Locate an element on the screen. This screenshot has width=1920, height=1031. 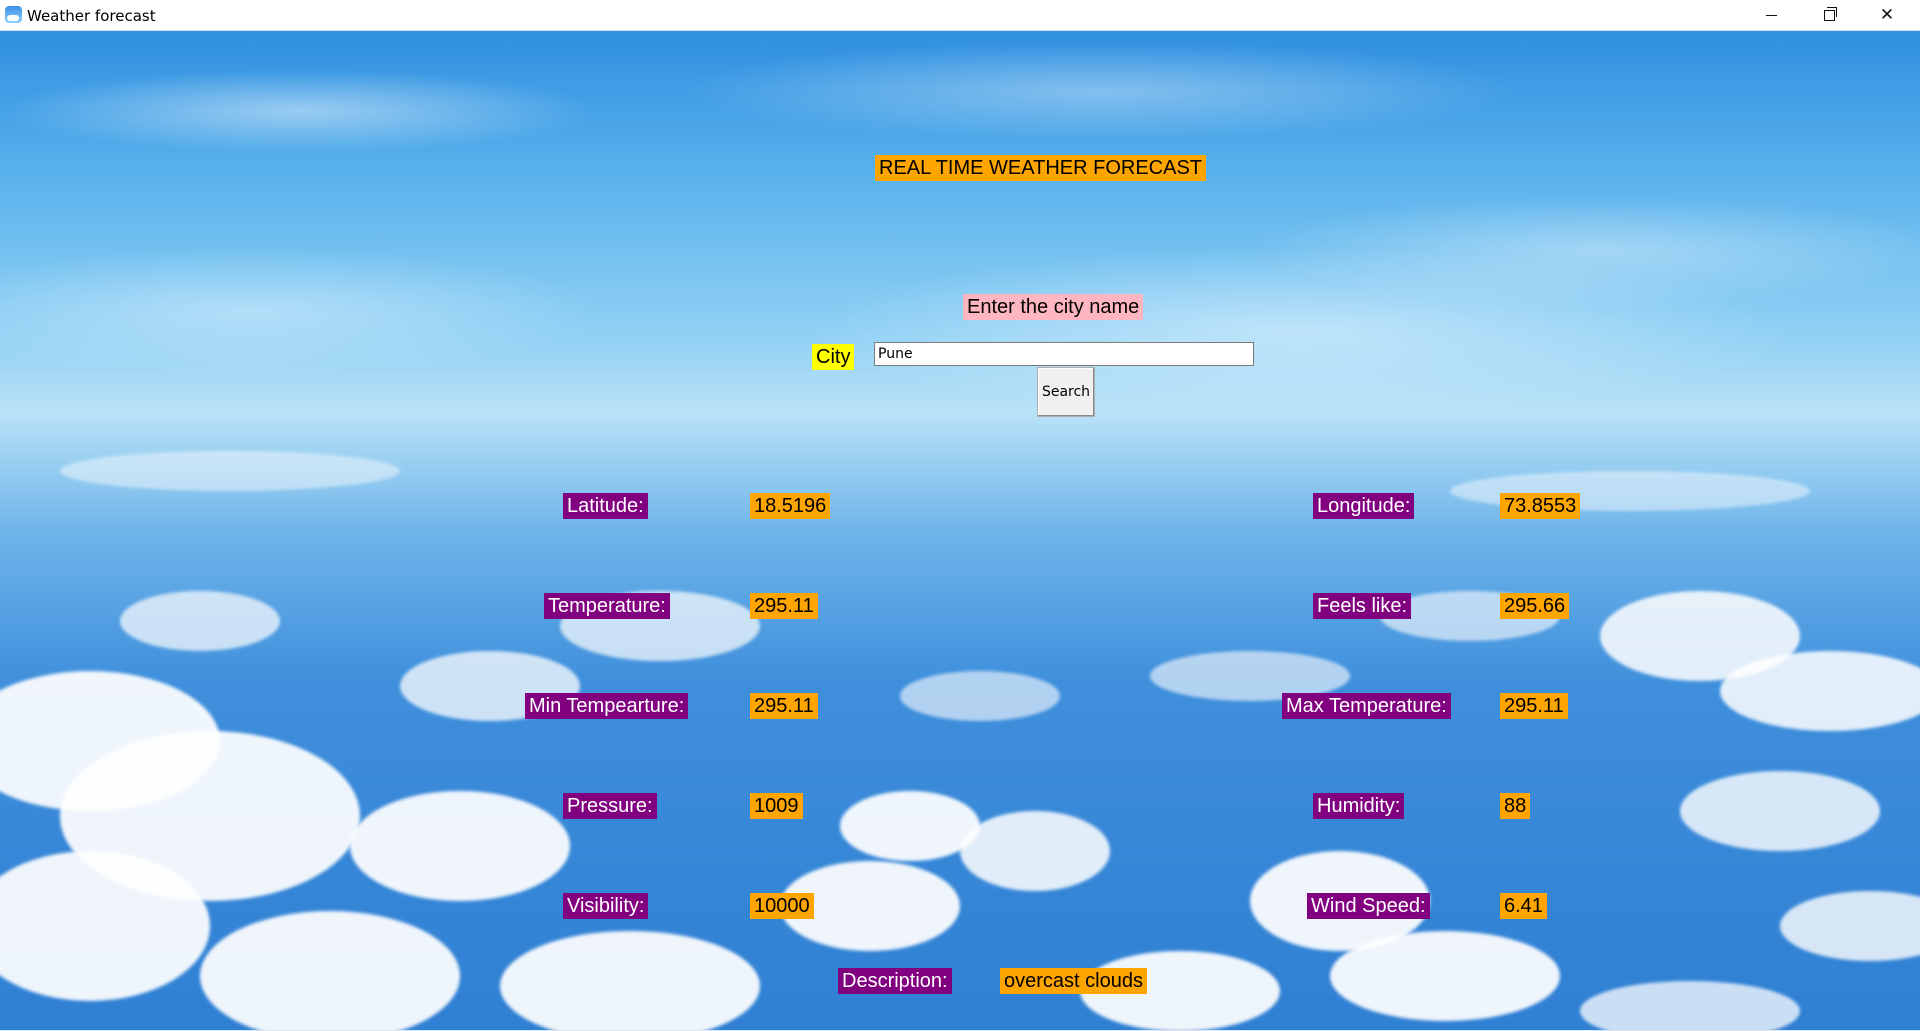
latitude-label: Latitude: is located at coordinates (605, 506).